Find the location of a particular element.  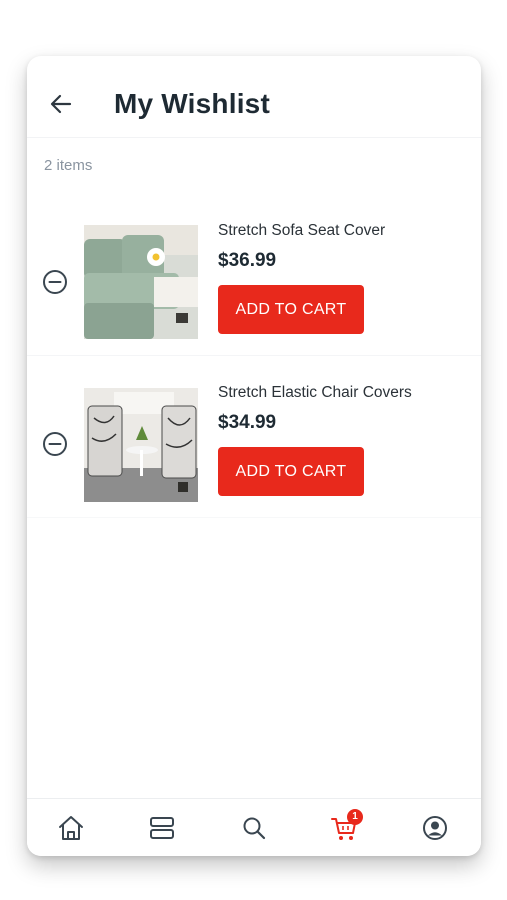

cart-nav-item: 1 is located at coordinates (346, 826).